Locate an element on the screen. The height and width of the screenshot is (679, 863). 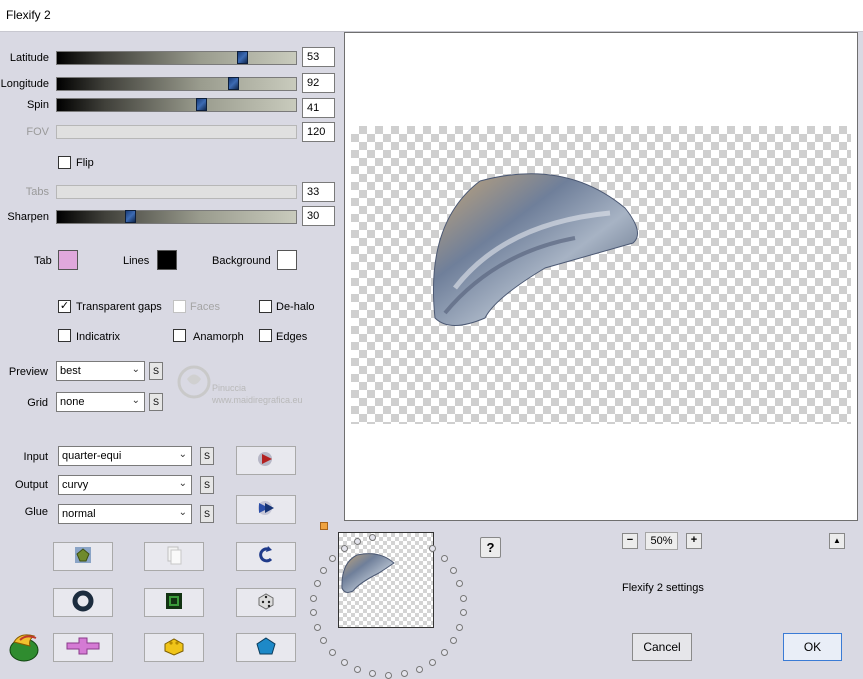
de-halo-checkbox is located at coordinates (265, 306).